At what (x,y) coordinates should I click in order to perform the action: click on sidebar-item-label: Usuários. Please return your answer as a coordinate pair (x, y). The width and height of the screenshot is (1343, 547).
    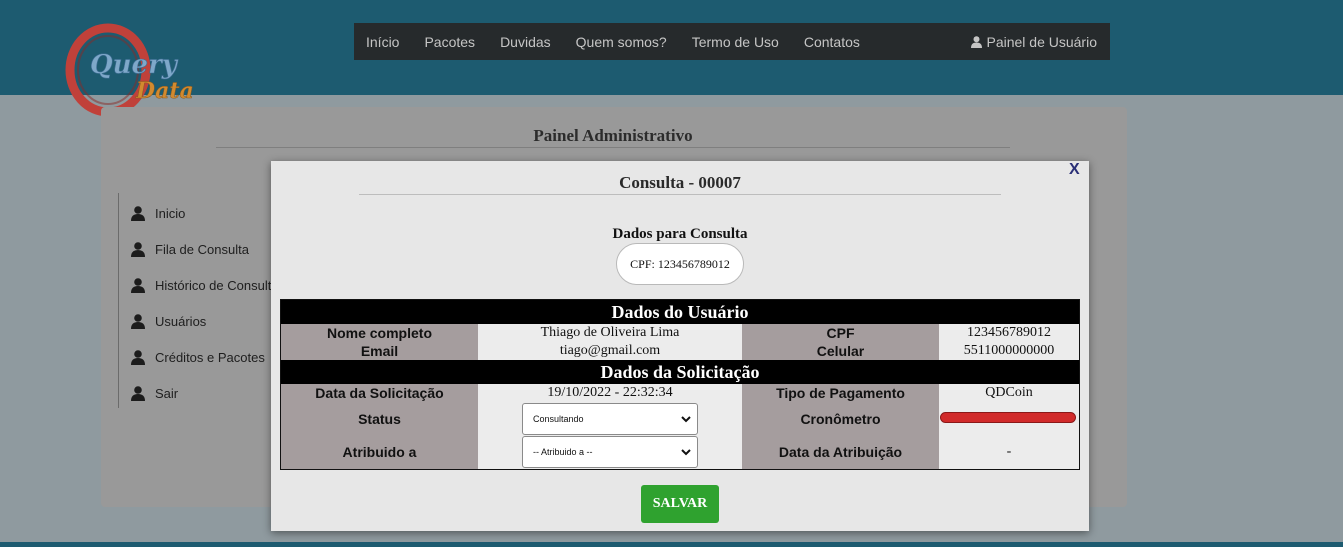
    Looking at the image, I should click on (181, 321).